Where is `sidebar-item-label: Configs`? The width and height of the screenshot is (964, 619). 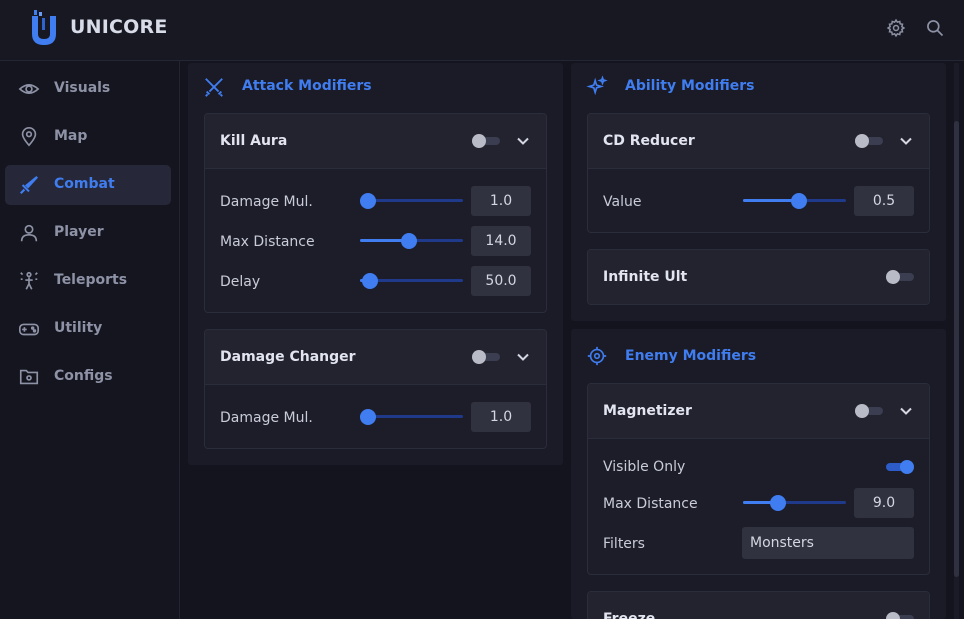 sidebar-item-label: Configs is located at coordinates (83, 376).